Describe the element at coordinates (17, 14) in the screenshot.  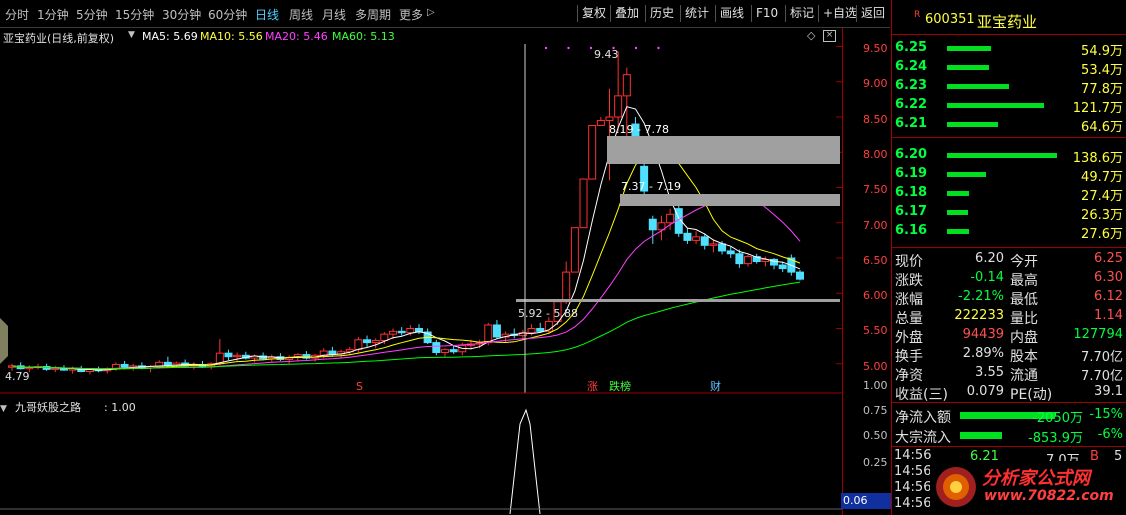
I see `tab-fenshi: 分时` at that location.